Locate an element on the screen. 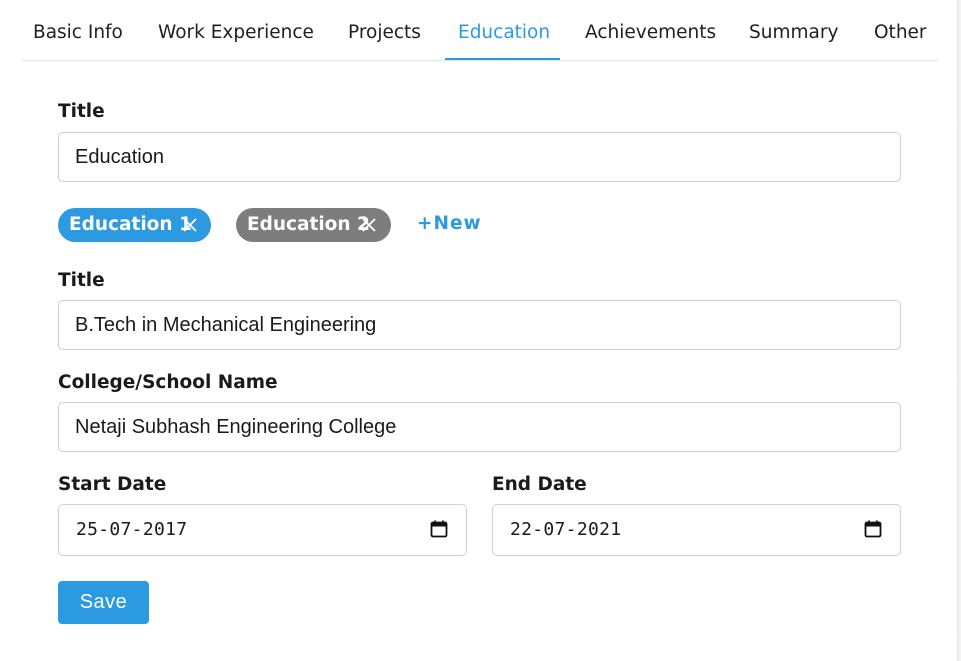  start-date-value: 25-07-2017 is located at coordinates (132, 529).